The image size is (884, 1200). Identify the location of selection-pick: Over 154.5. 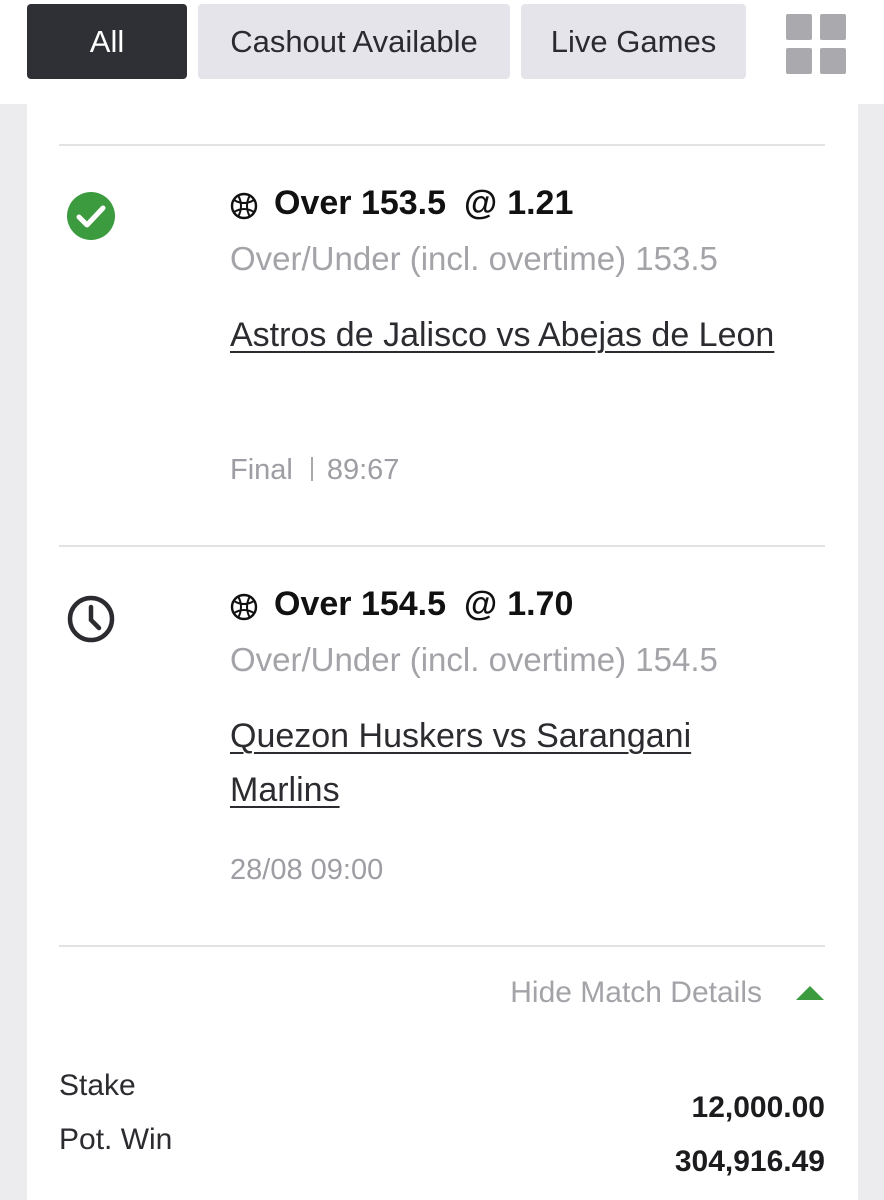
(360, 604).